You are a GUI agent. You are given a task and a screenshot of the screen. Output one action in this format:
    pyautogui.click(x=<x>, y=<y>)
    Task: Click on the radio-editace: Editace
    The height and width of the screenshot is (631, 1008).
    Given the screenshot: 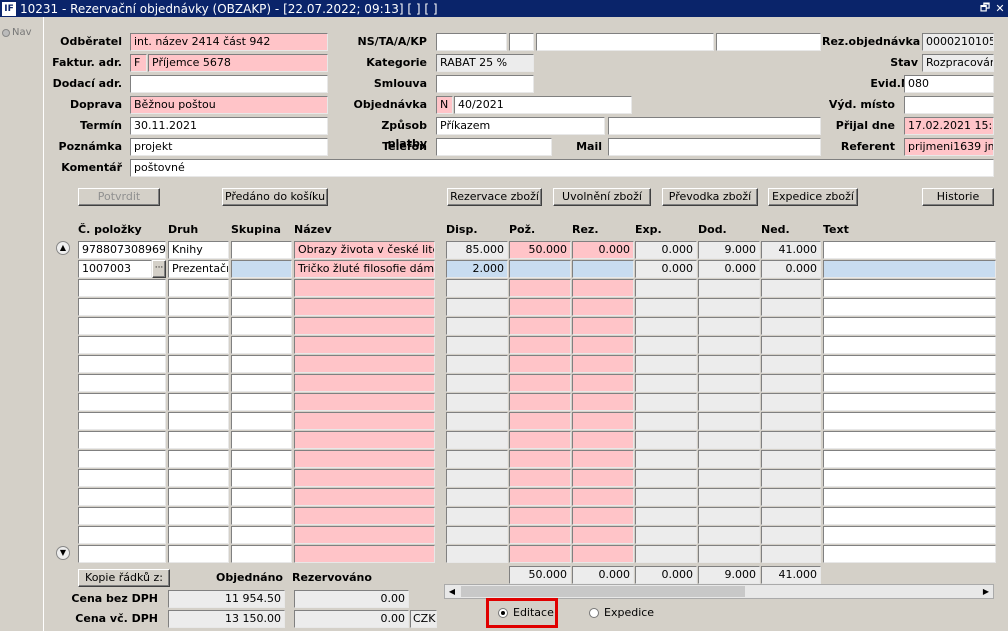 What is the action you would take?
    pyautogui.click(x=526, y=612)
    